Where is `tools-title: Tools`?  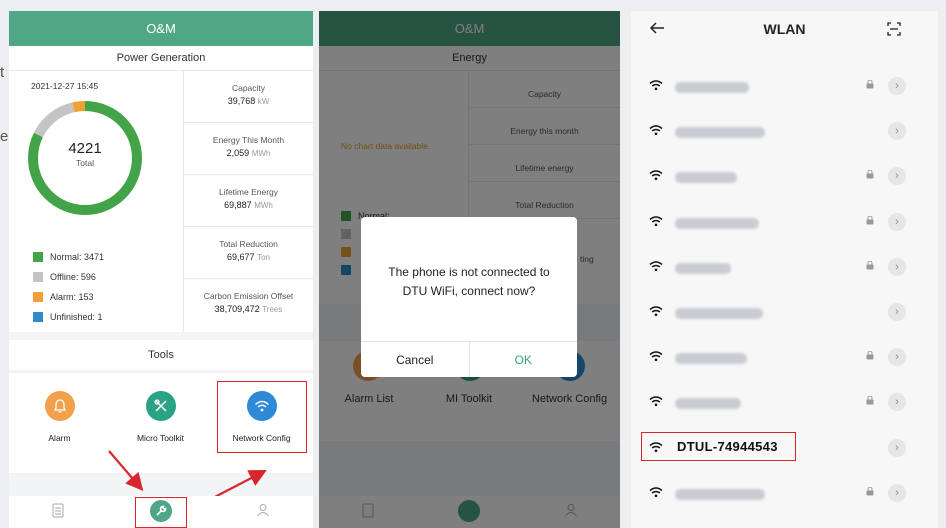
tools-title: Tools is located at coordinates (161, 355).